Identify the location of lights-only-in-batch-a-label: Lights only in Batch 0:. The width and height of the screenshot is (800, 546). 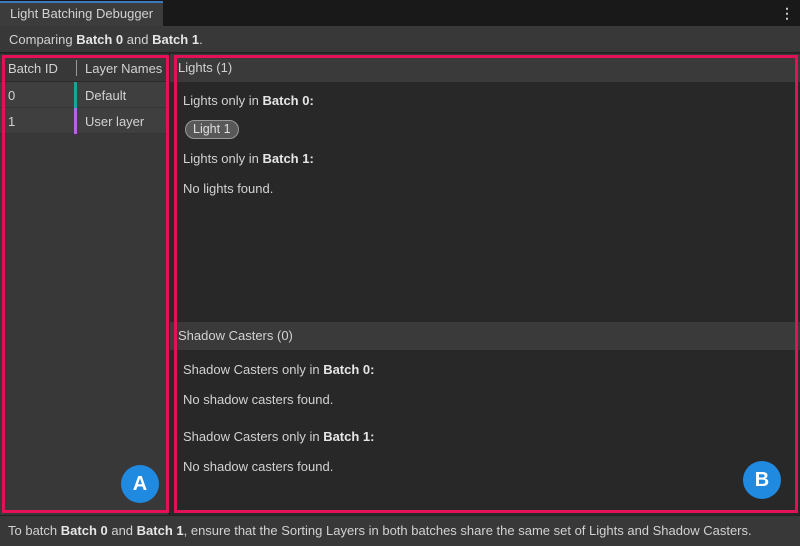
(248, 100).